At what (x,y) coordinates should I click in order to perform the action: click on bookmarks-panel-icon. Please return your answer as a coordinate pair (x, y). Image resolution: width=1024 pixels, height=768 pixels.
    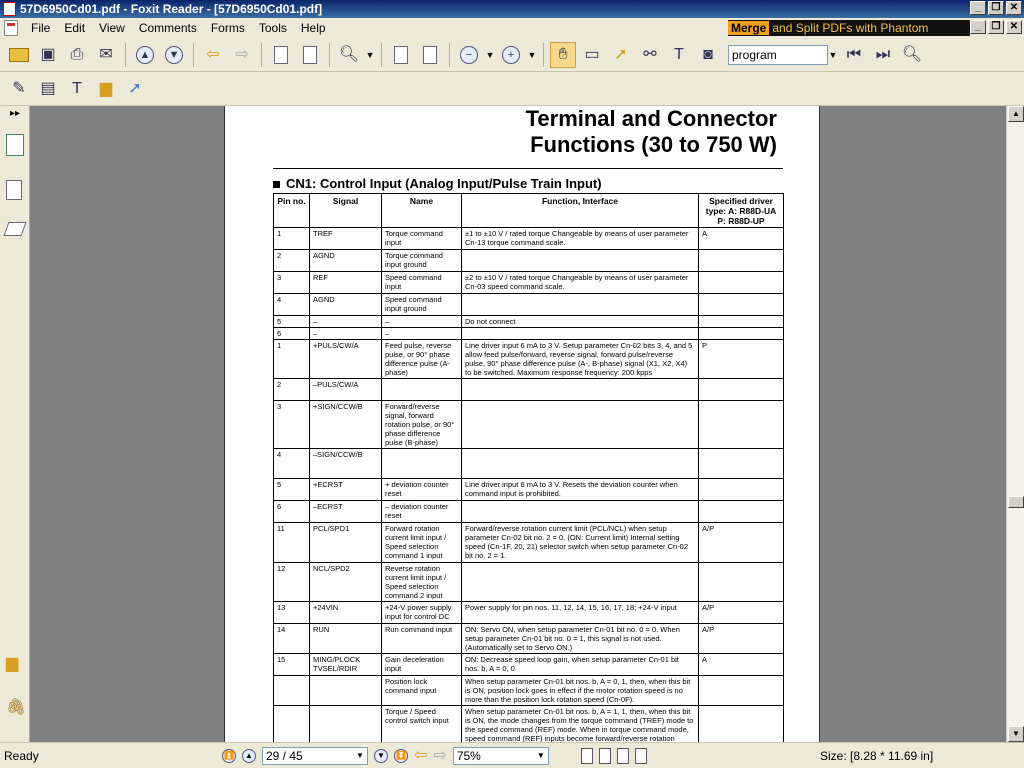
    Looking at the image, I should click on (16, 145).